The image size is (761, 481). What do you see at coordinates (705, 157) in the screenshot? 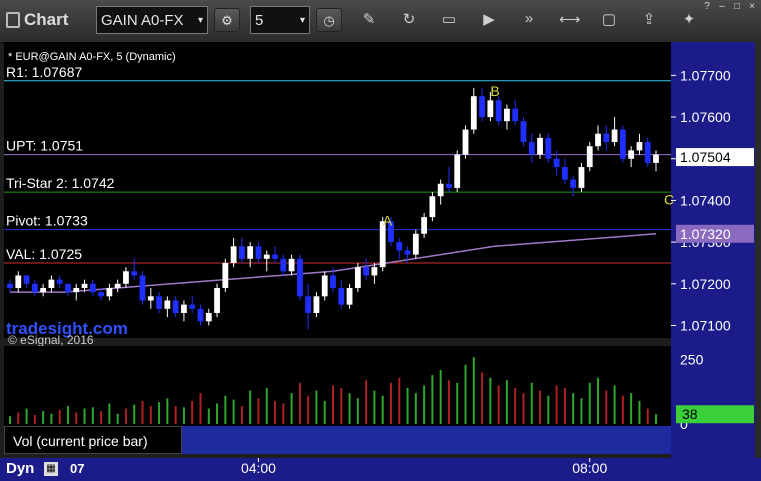
I see `current-price-label: 1.07504` at bounding box center [705, 157].